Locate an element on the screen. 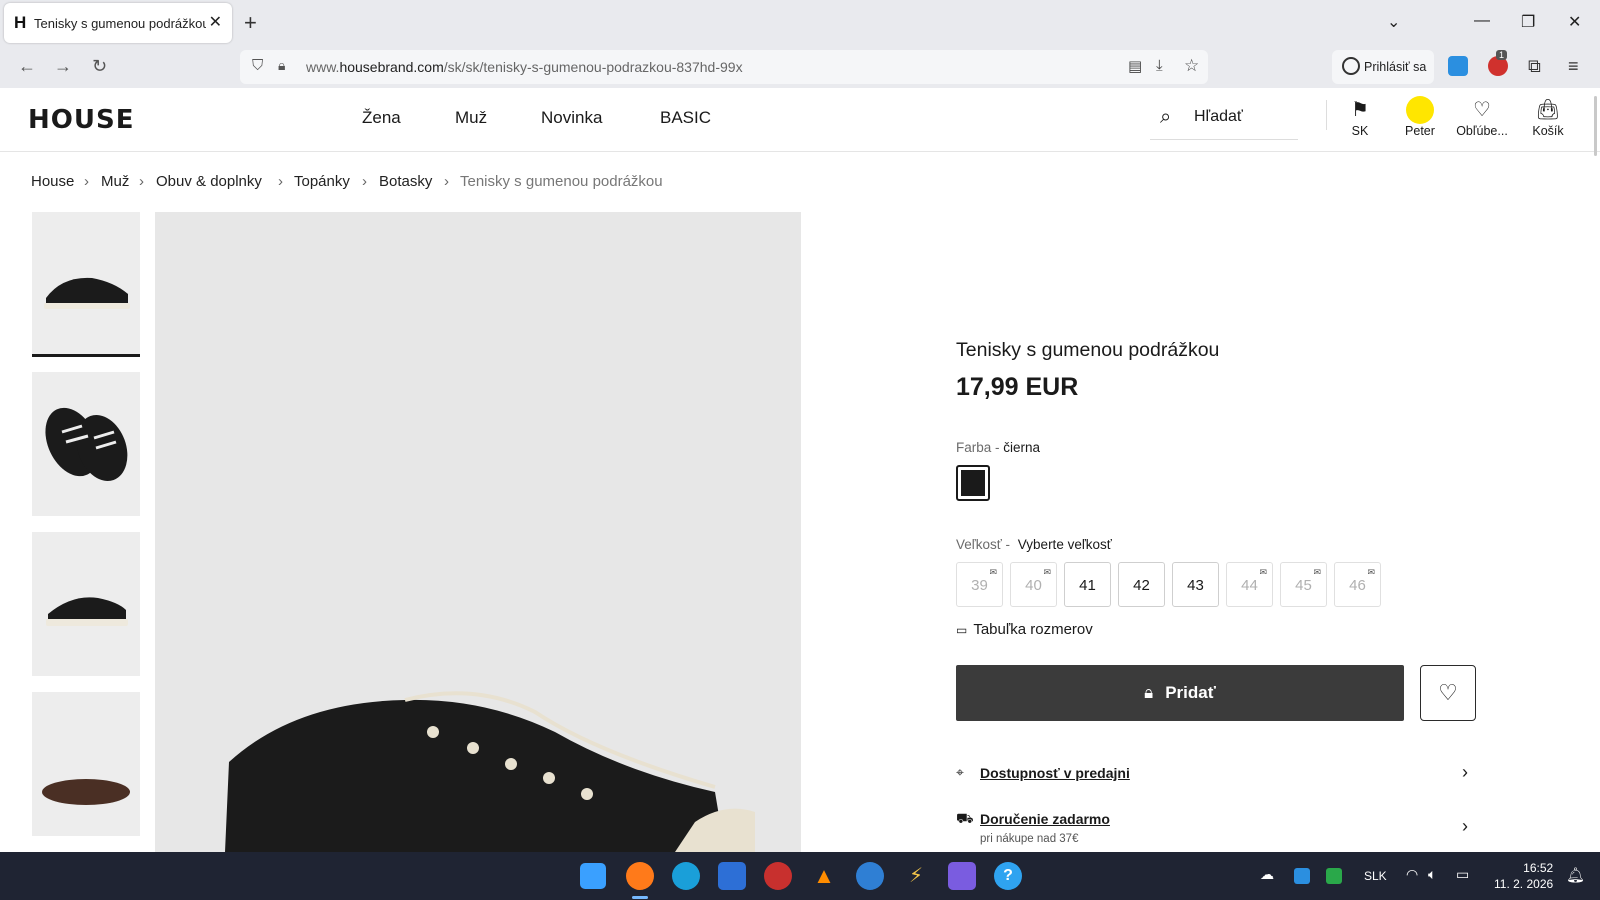 This screenshot has height=900, width=1600. house-logo: HOUSE is located at coordinates (81, 120).